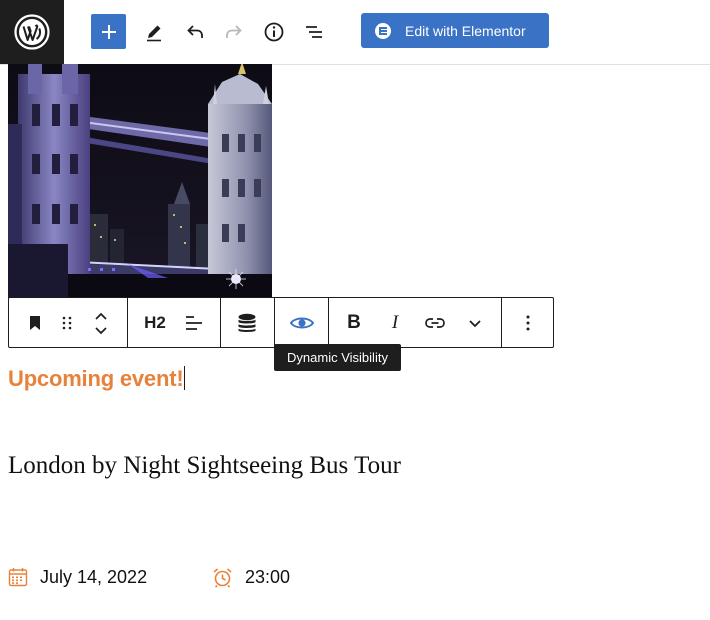  What do you see at coordinates (18, 577) in the screenshot?
I see `calendar-icon` at bounding box center [18, 577].